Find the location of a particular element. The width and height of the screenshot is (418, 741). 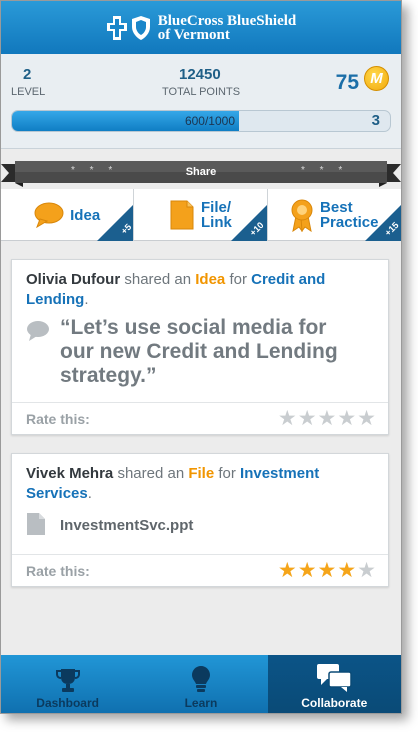

bottom-nav: Dashboard Learn Collaborate is located at coordinates (201, 684).